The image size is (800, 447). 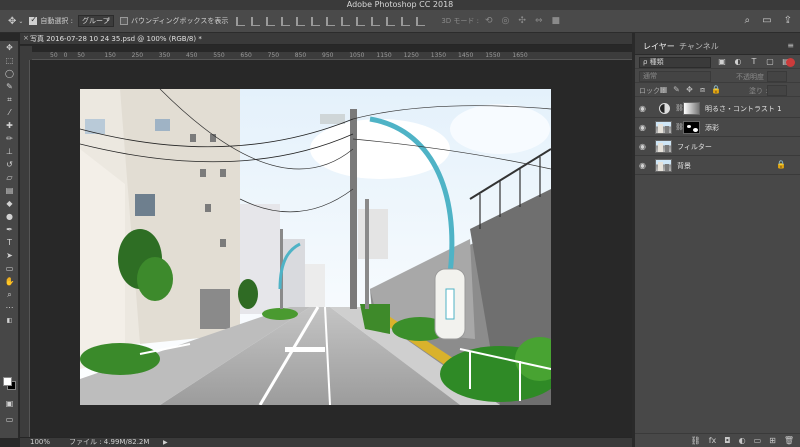 What do you see at coordinates (124, 21) in the screenshot?
I see `bounding-box-checkbox` at bounding box center [124, 21].